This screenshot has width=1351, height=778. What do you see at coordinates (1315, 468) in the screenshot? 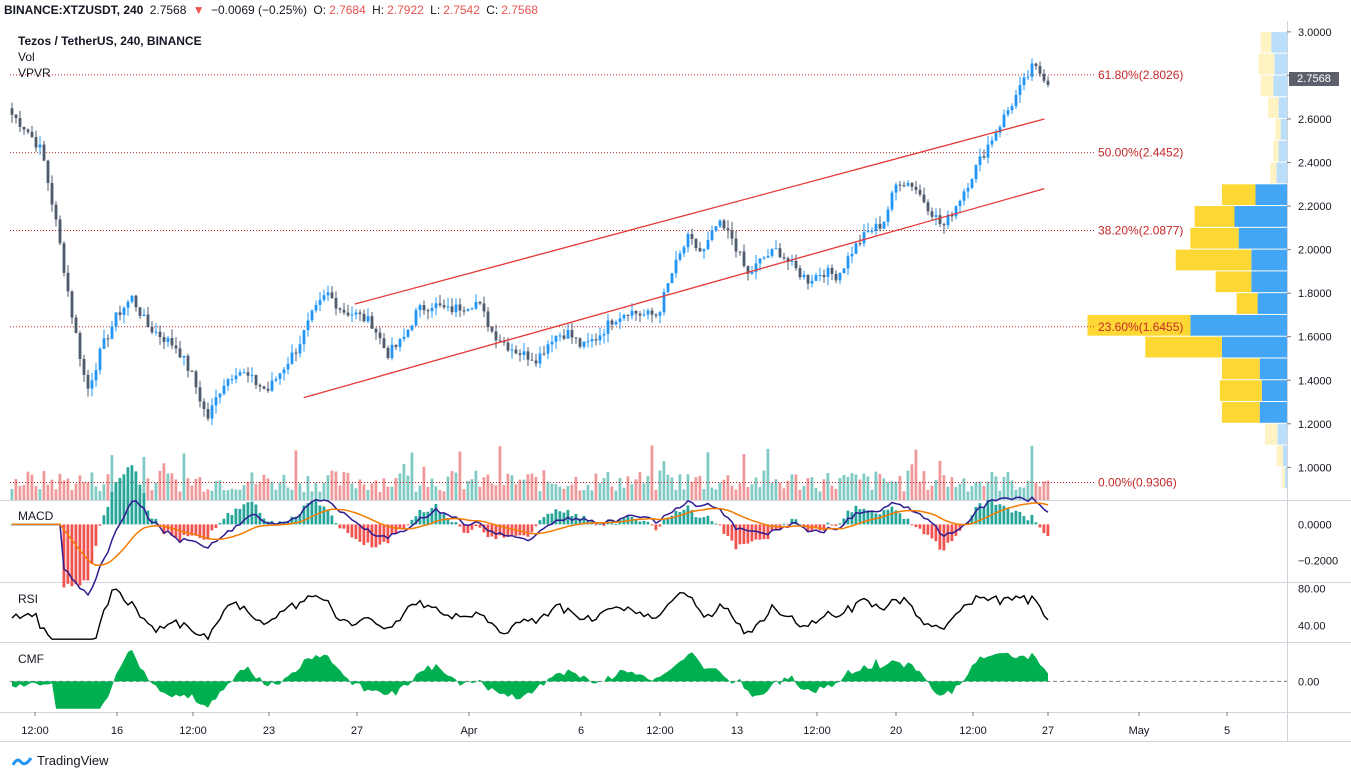
I see `price-tick-label: 1.0000` at bounding box center [1315, 468].